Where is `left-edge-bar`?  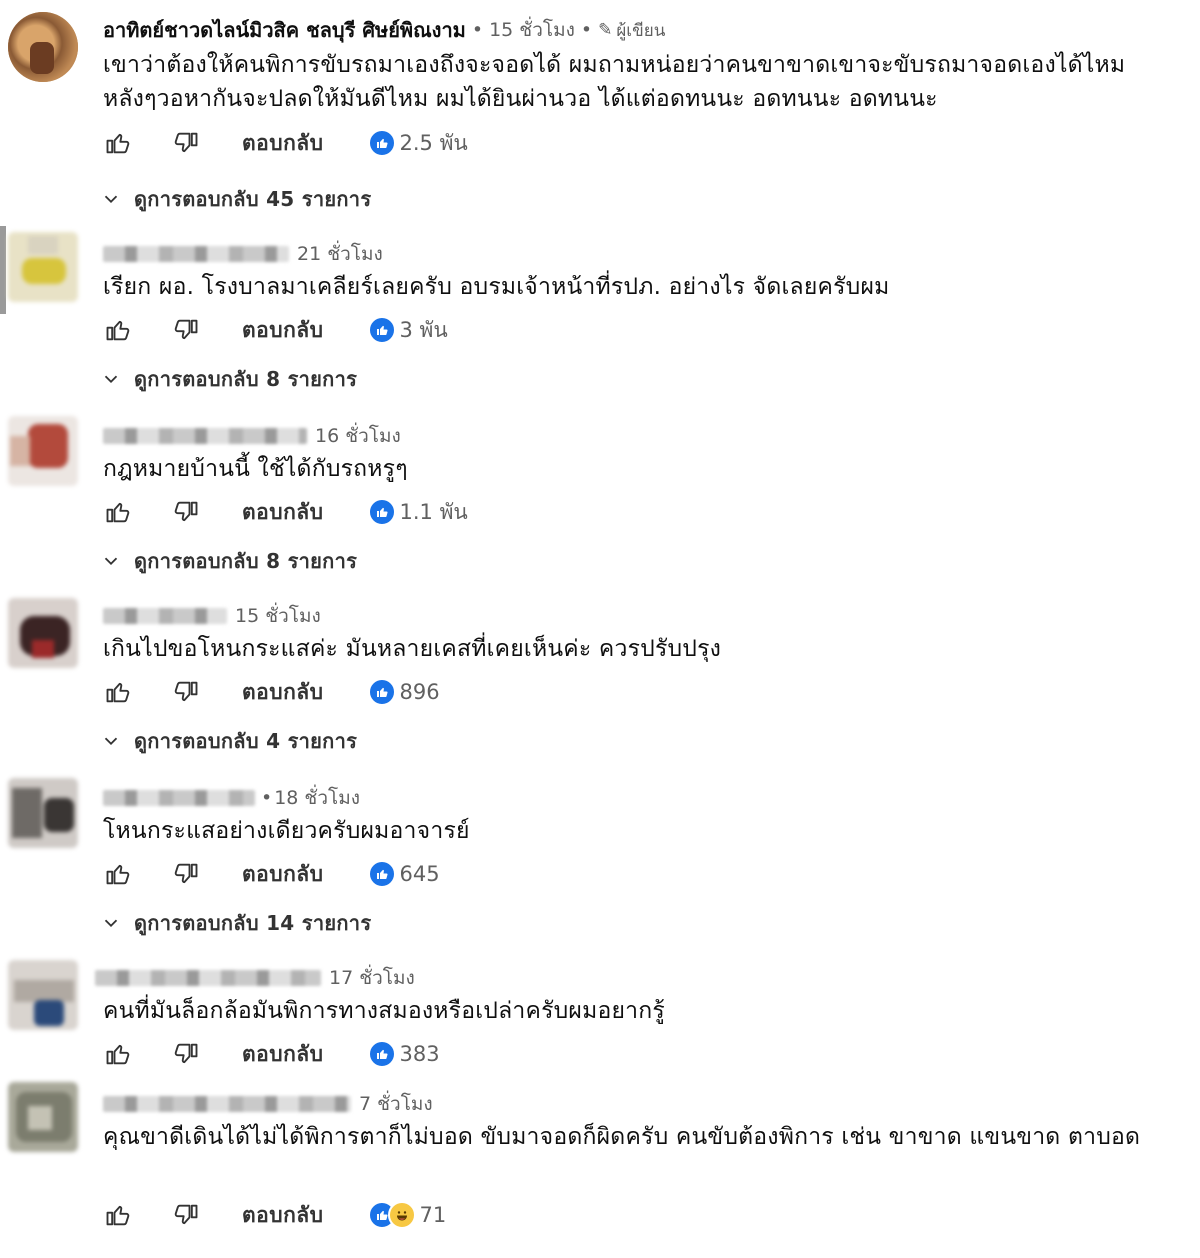 left-edge-bar is located at coordinates (3, 270).